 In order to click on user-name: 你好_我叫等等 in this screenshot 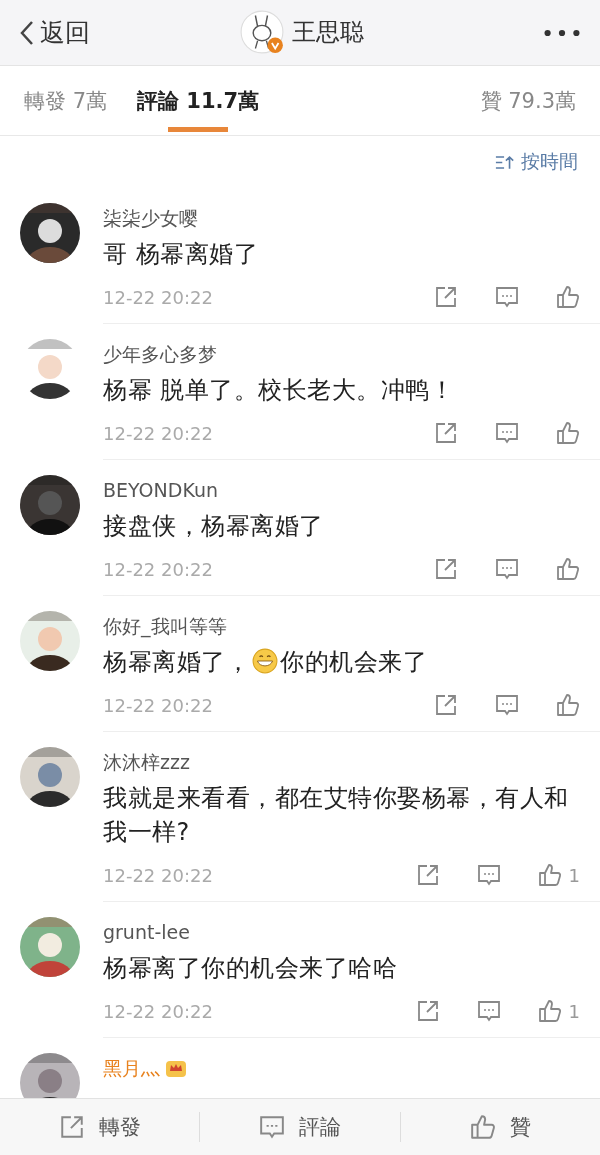, I will do `click(165, 626)`.